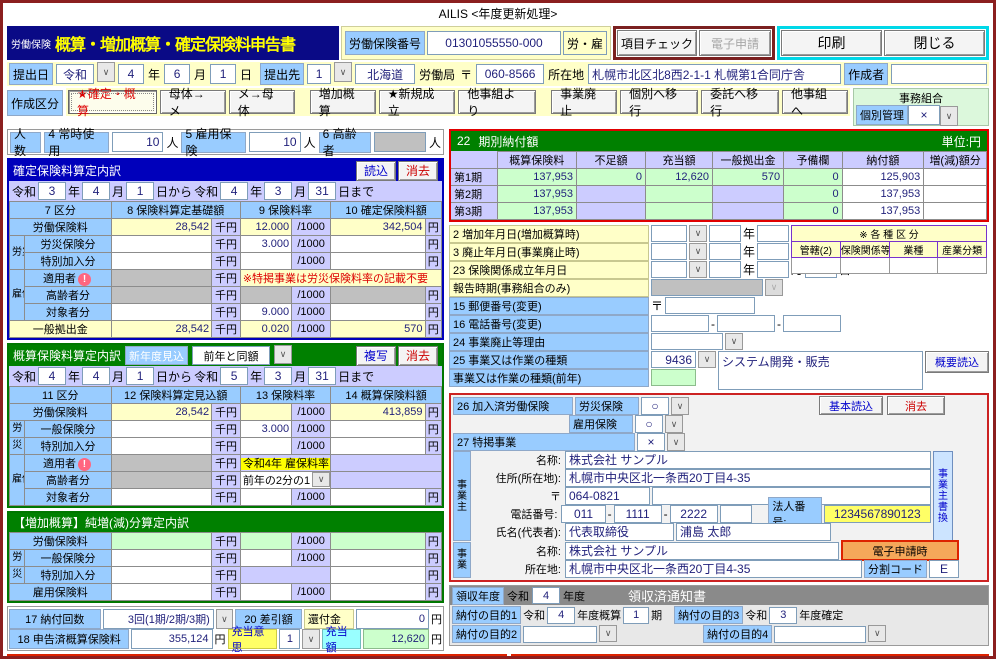 The height and width of the screenshot is (659, 996). What do you see at coordinates (657, 43) in the screenshot?
I see `item-check-button: 項目チェック` at bounding box center [657, 43].